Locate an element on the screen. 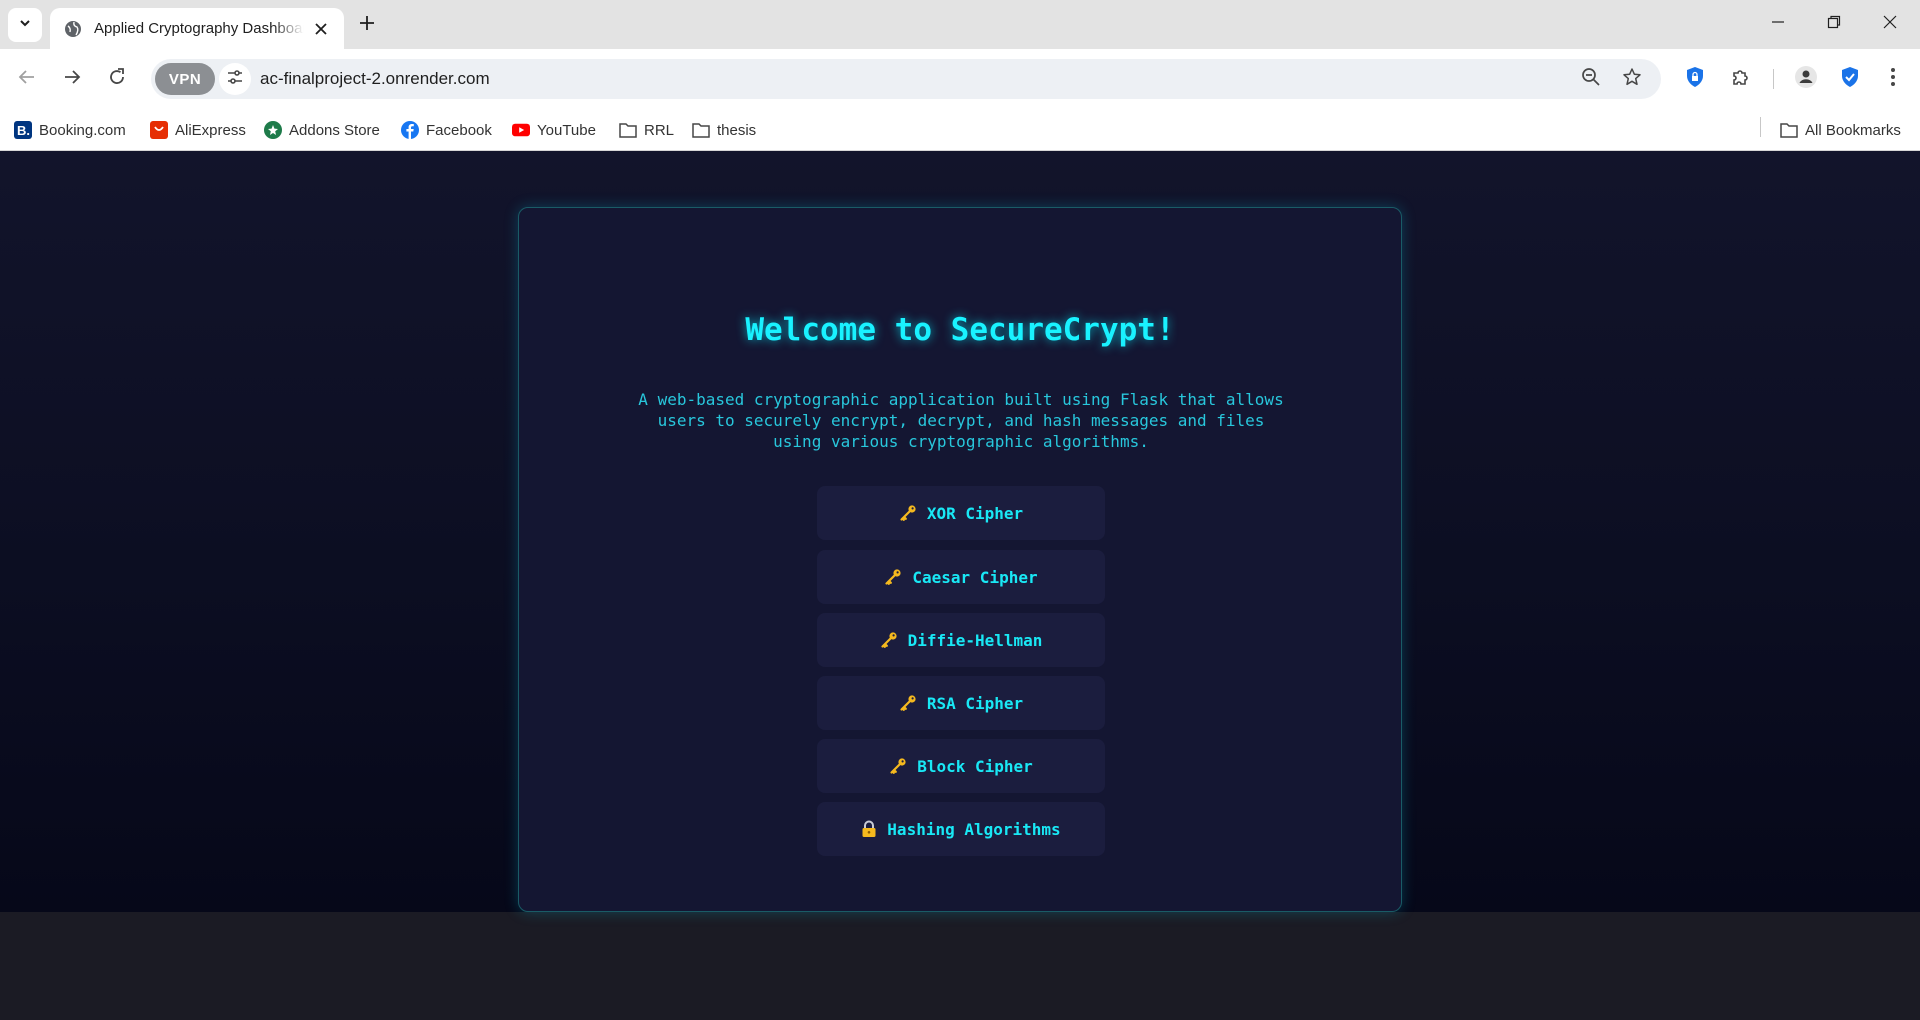  zoom-button is located at coordinates (1591, 79).